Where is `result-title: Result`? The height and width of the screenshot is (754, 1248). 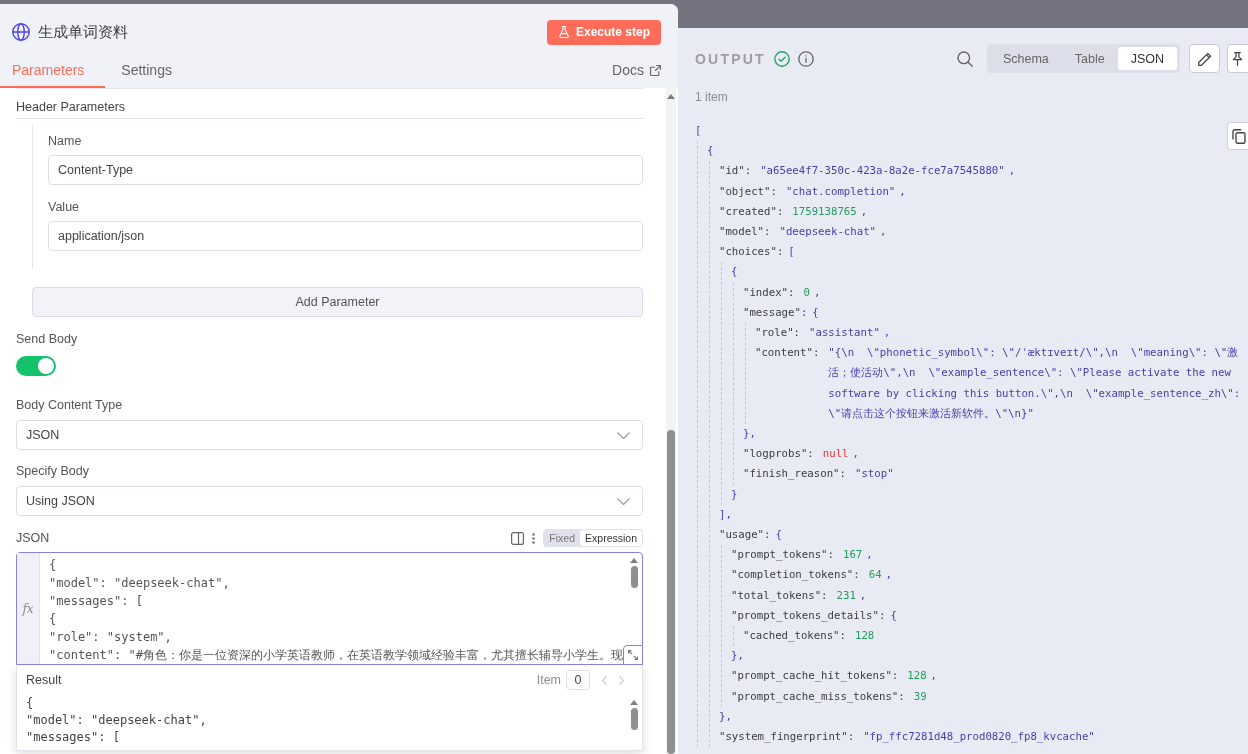
result-title: Result is located at coordinates (44, 680).